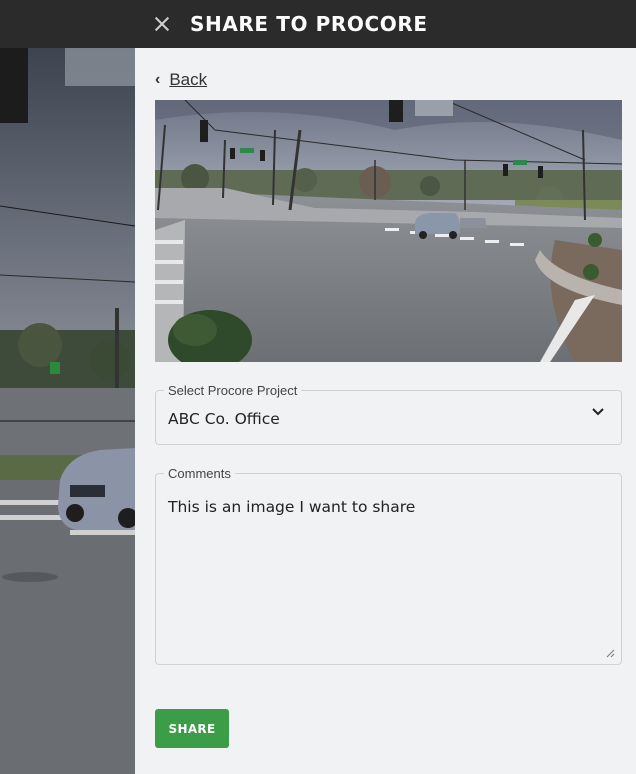 This screenshot has width=636, height=774. I want to click on panel-header: SHARE TO PROCORE, so click(385, 24).